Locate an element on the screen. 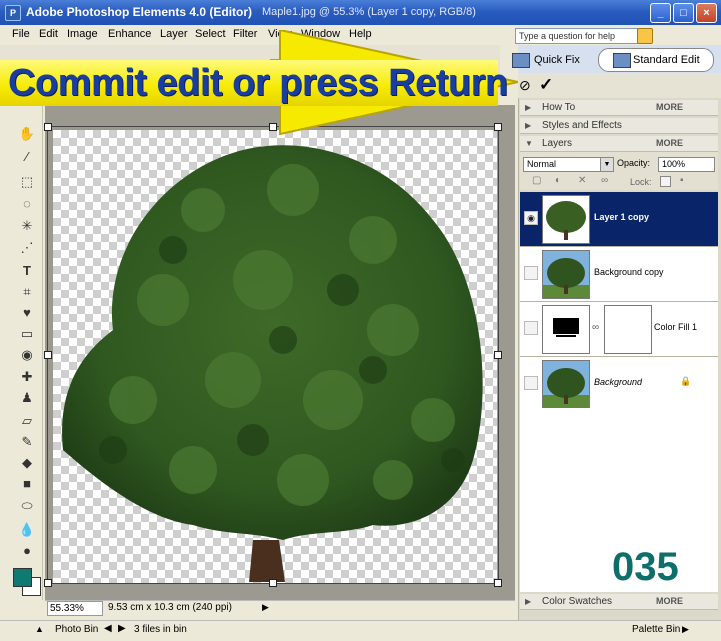 The width and height of the screenshot is (721, 641). status-menu-arrow-icon: ▶ is located at coordinates (265, 607).